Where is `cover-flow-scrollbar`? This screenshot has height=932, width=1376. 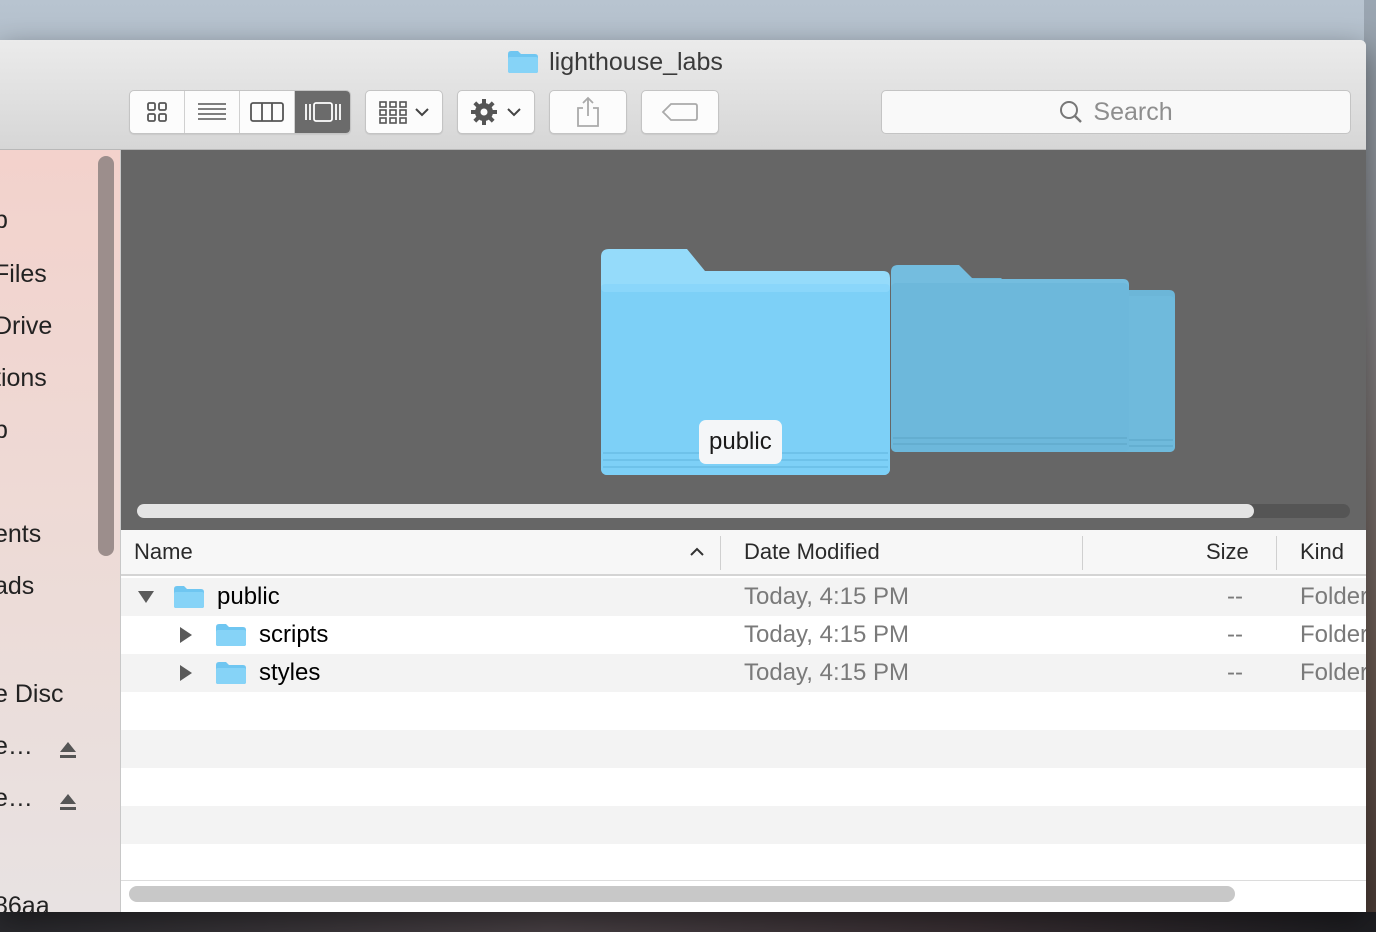
cover-flow-scrollbar is located at coordinates (743, 511).